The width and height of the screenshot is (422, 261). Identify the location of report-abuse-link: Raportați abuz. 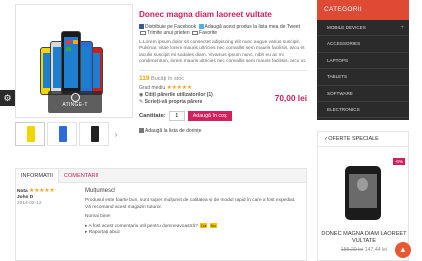
(104, 232).